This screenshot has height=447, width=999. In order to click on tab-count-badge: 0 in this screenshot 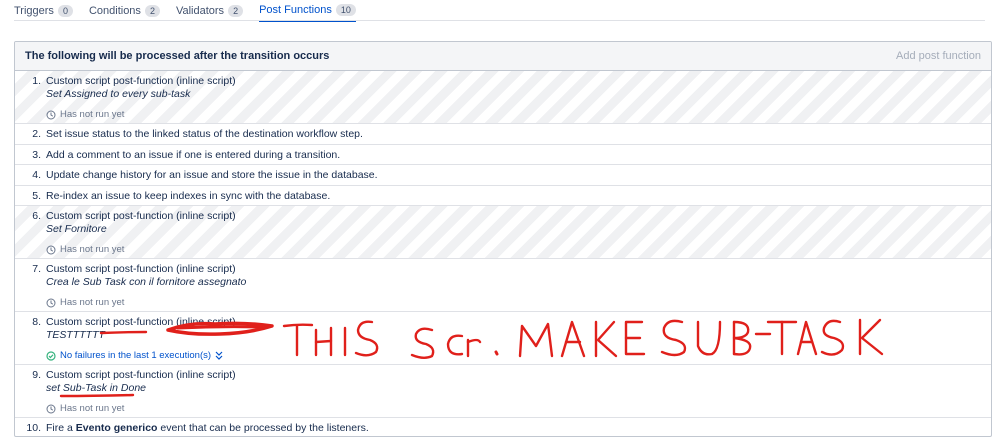, I will do `click(65, 11)`.